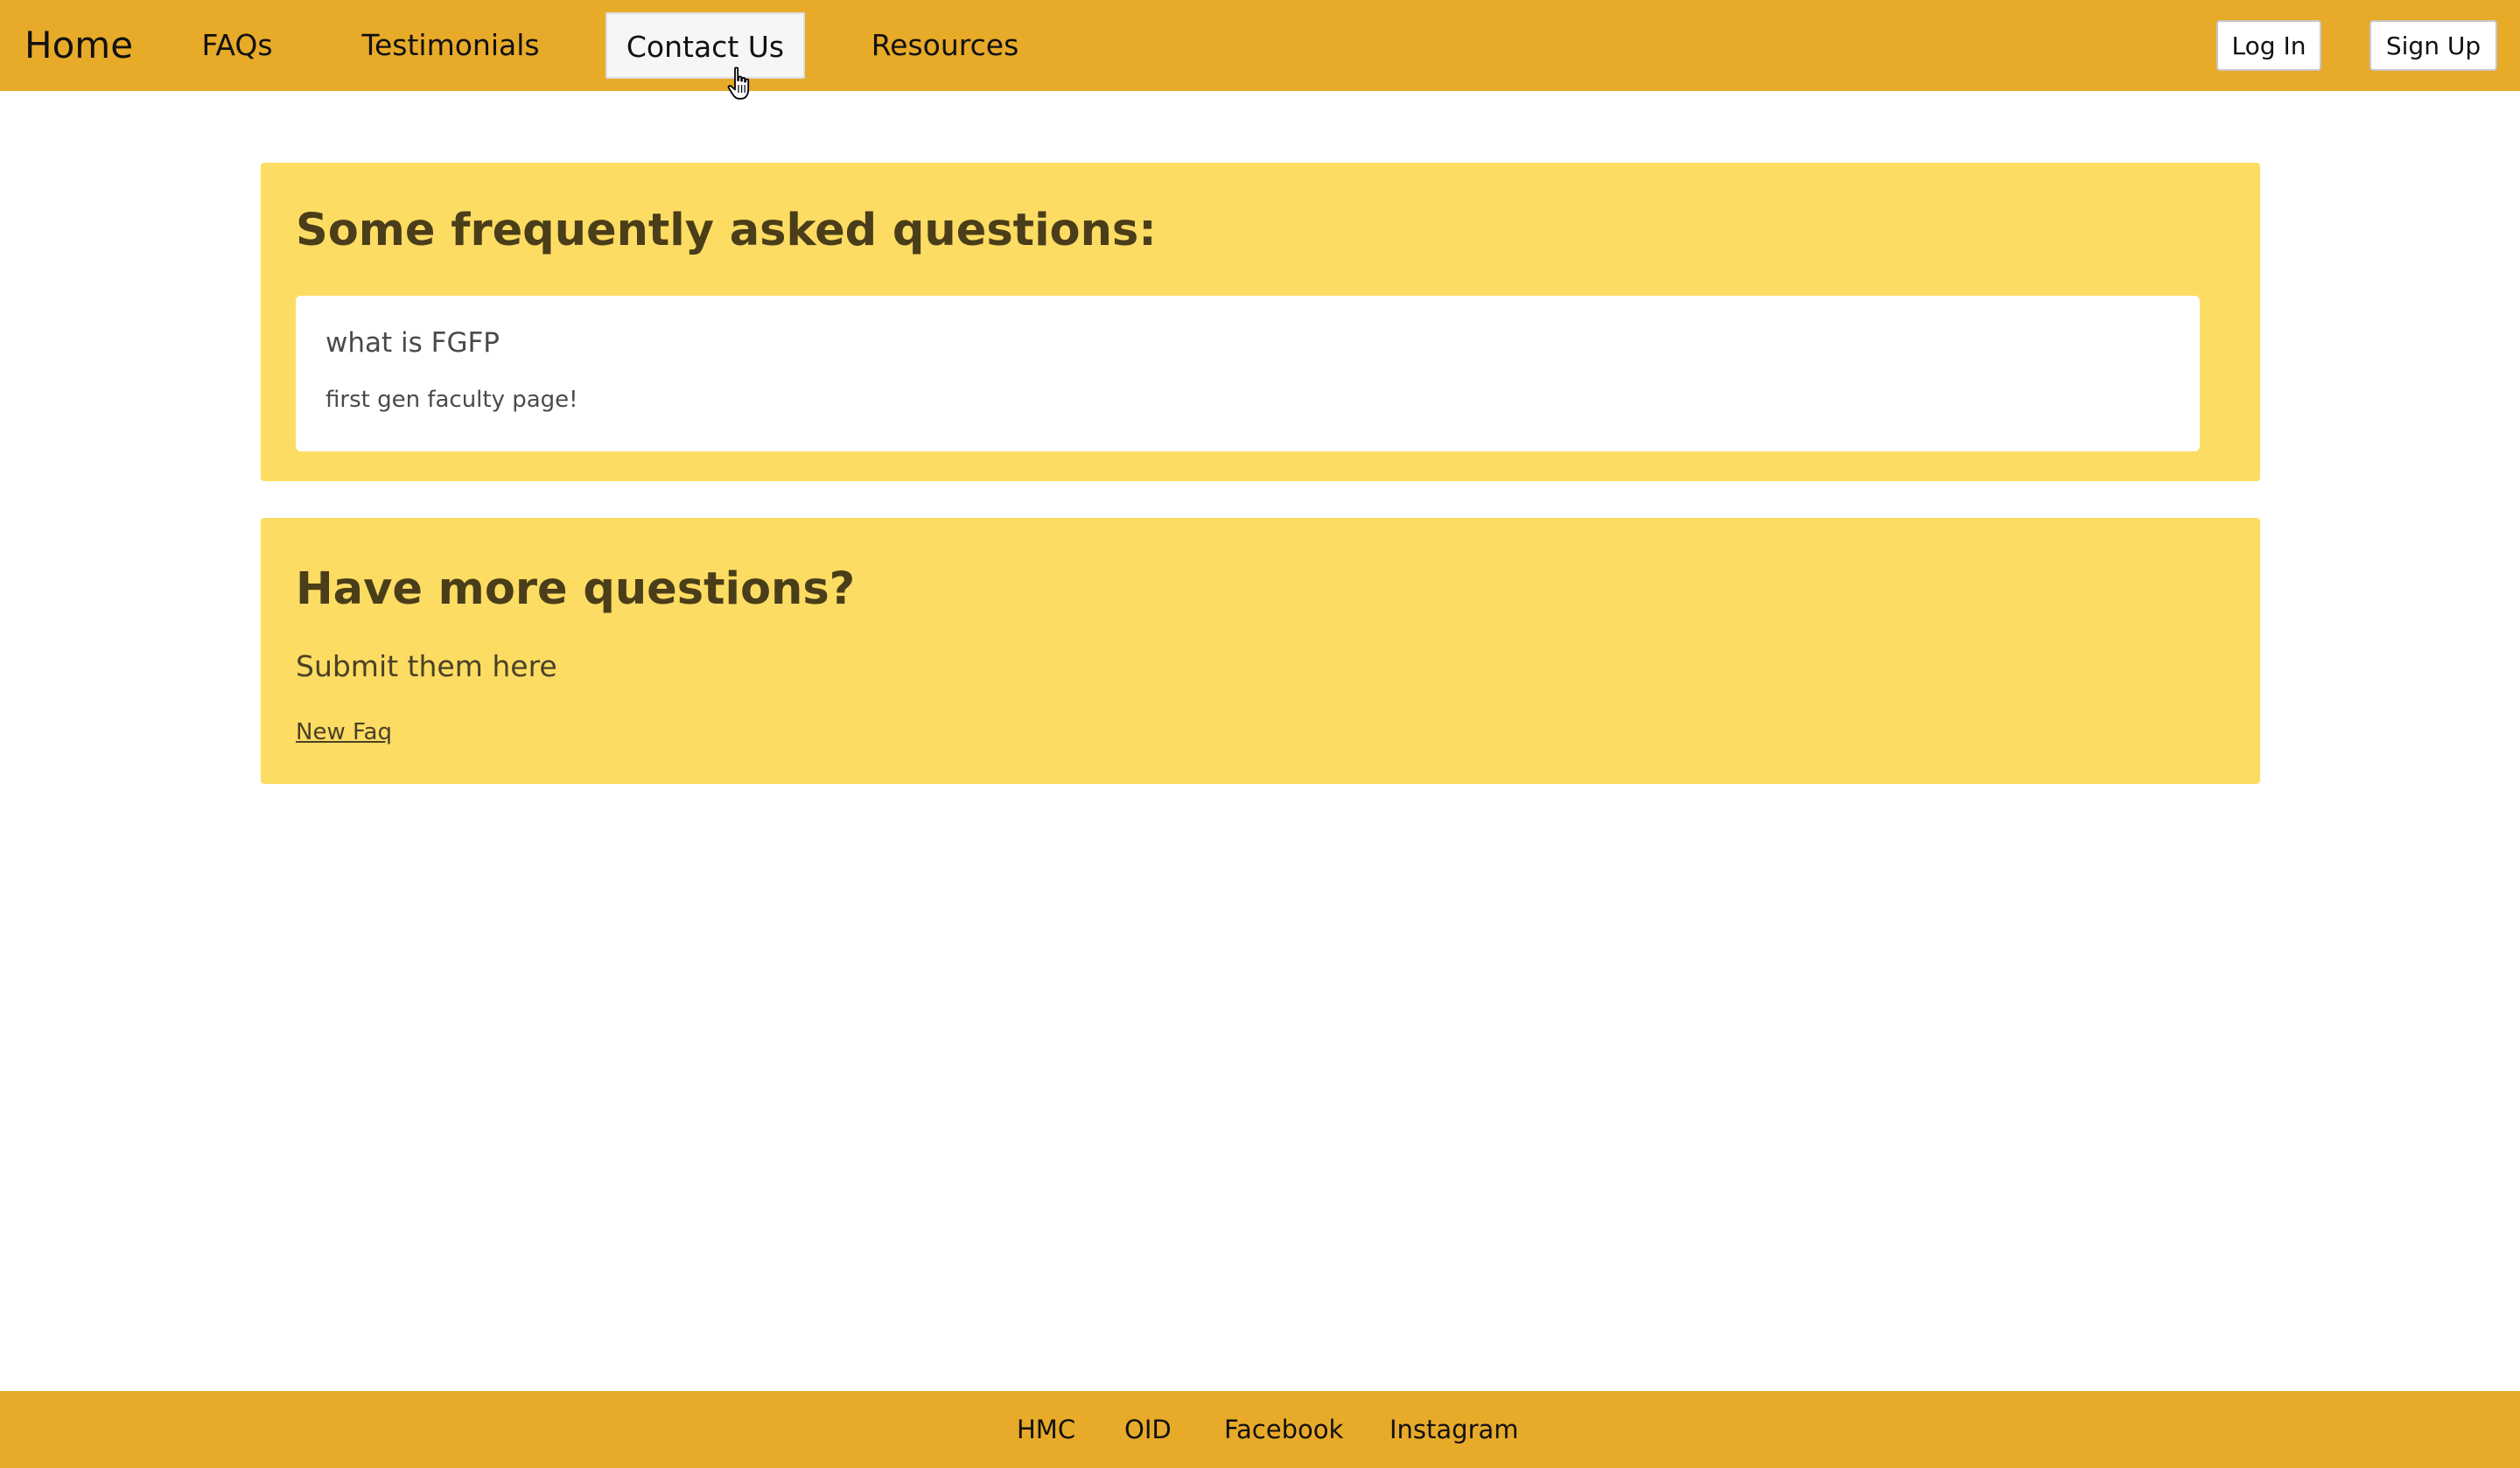 The height and width of the screenshot is (1468, 2520). Describe the element at coordinates (2268, 45) in the screenshot. I see `log-in-button: Log In` at that location.